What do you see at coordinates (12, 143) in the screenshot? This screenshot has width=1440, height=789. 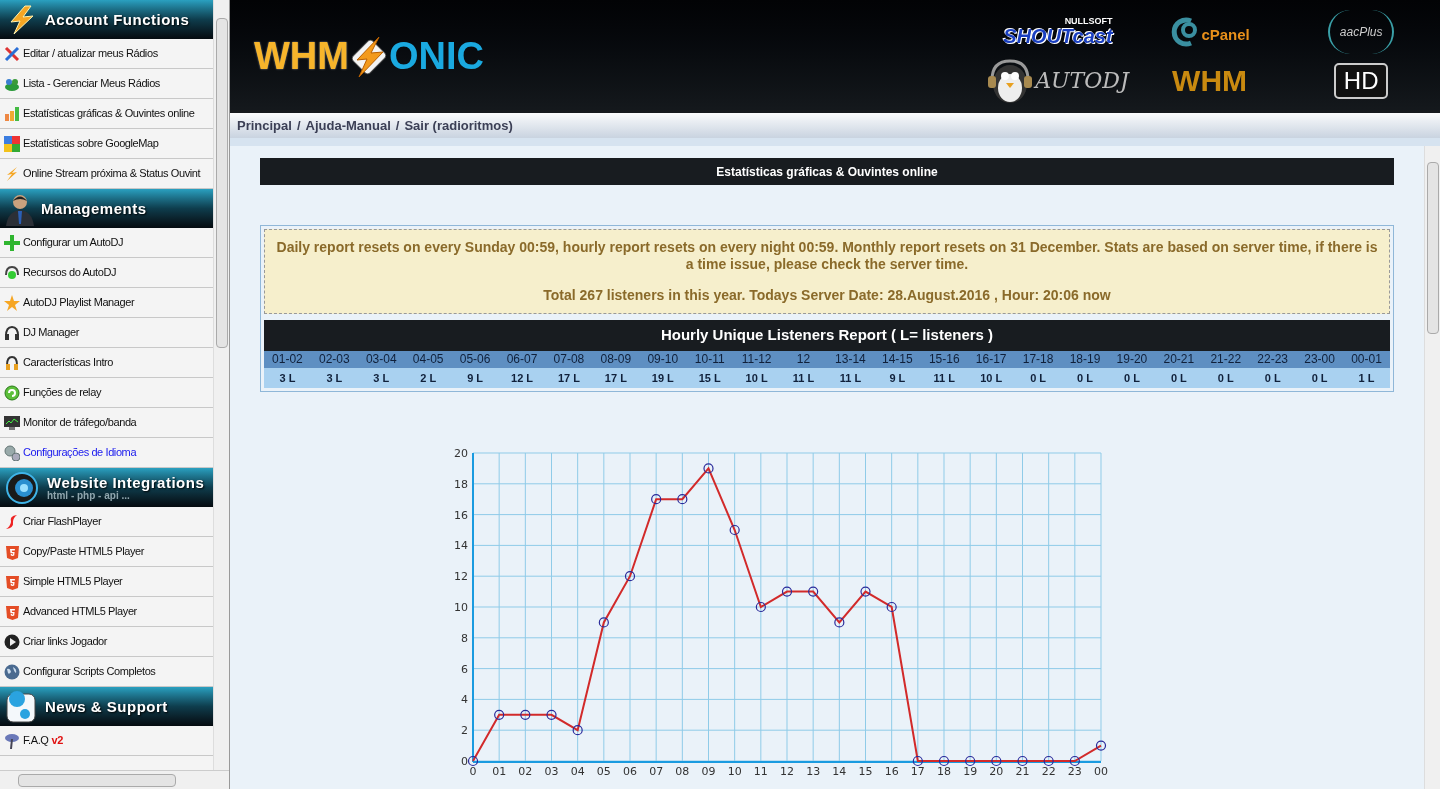 I see `map-icon` at bounding box center [12, 143].